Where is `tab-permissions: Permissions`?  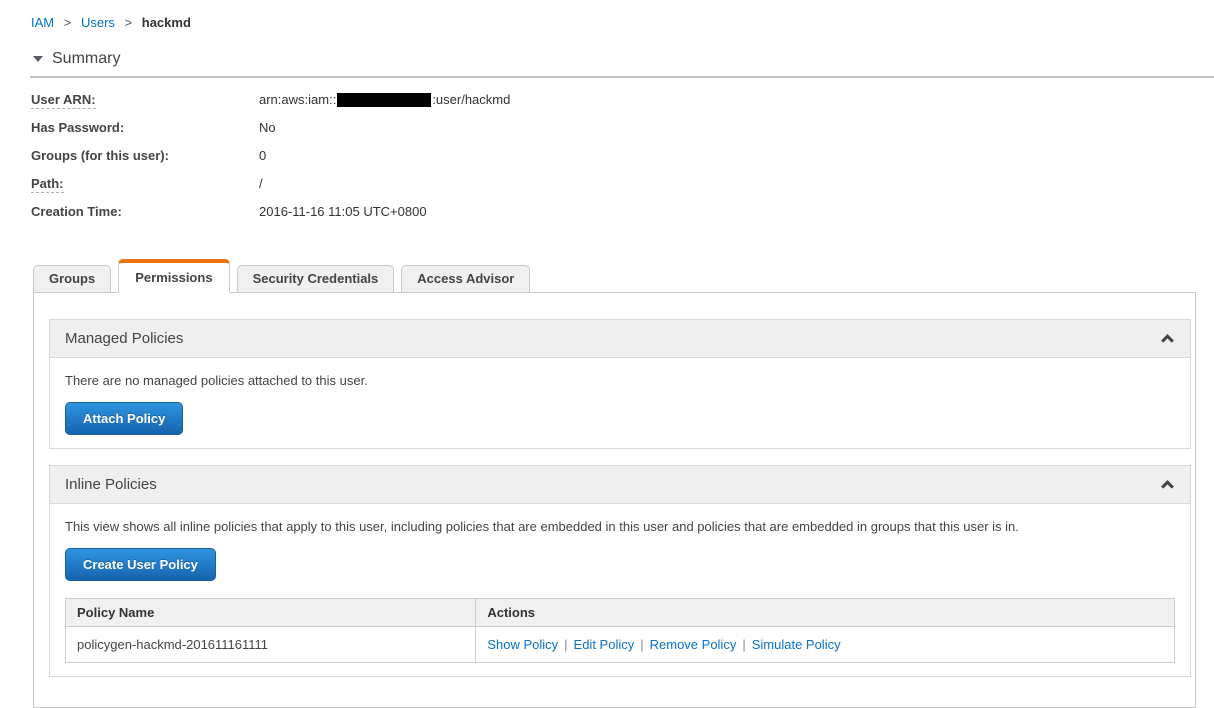 tab-permissions: Permissions is located at coordinates (174, 276).